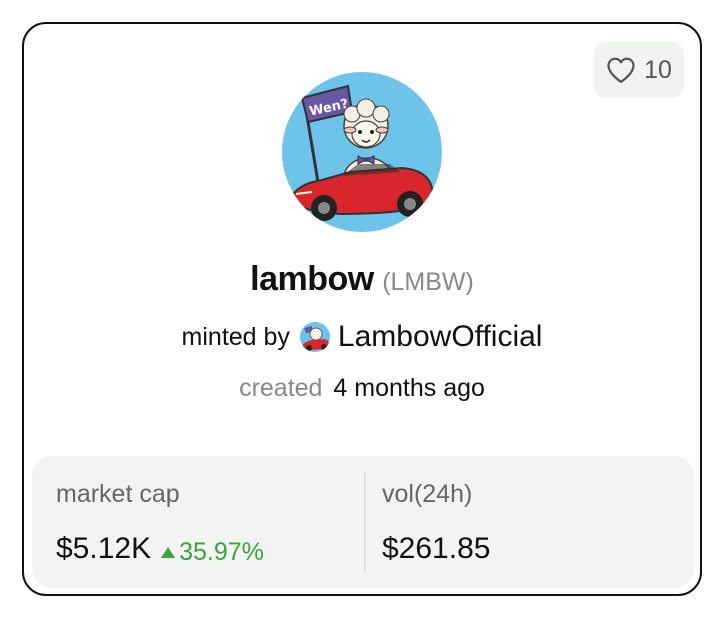  Describe the element at coordinates (118, 494) in the screenshot. I see `market-cap-label: market cap` at that location.